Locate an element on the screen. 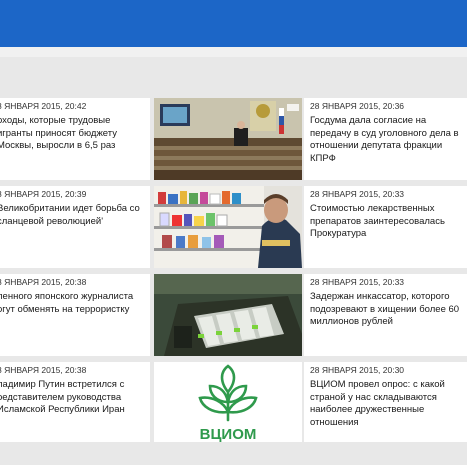 Image resolution: width=467 pixels, height=465 pixels. pharmacy-photo is located at coordinates (228, 227).